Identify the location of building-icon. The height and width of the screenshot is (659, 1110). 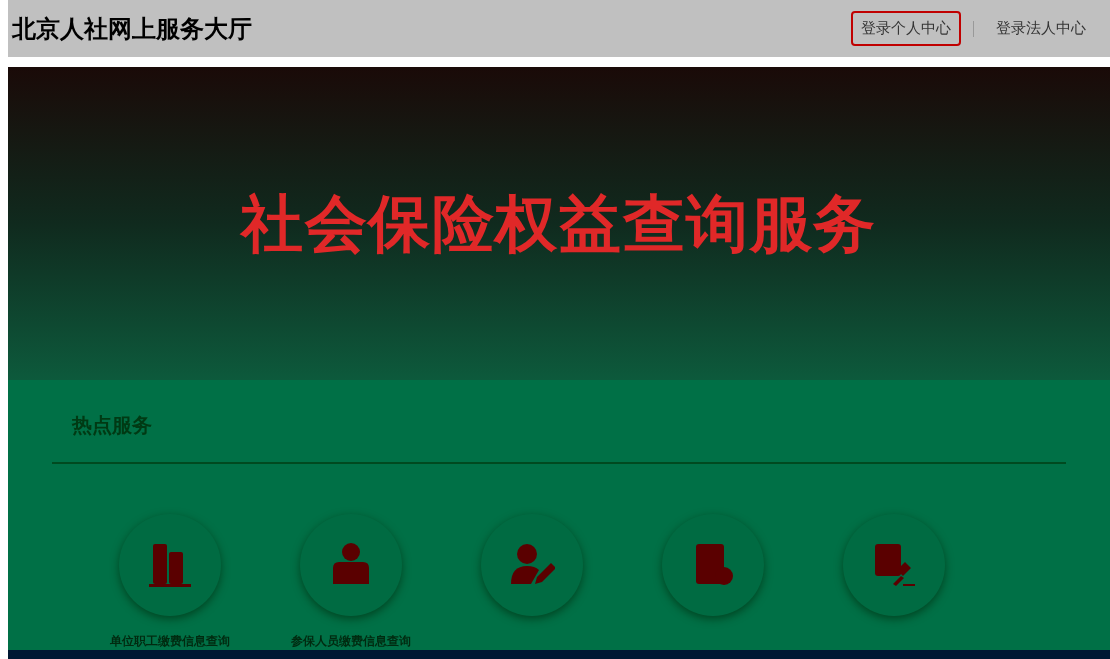
(170, 565).